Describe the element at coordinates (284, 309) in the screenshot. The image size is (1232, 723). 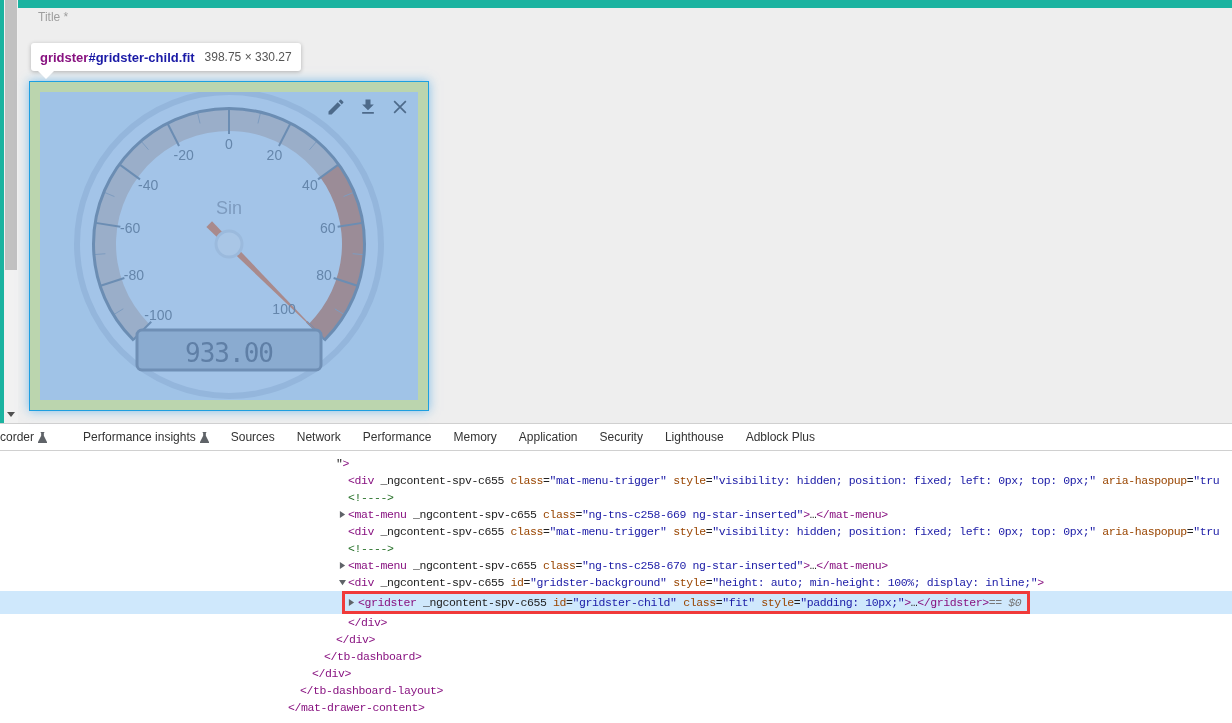
I see `gauge-tick-label: 100` at that location.